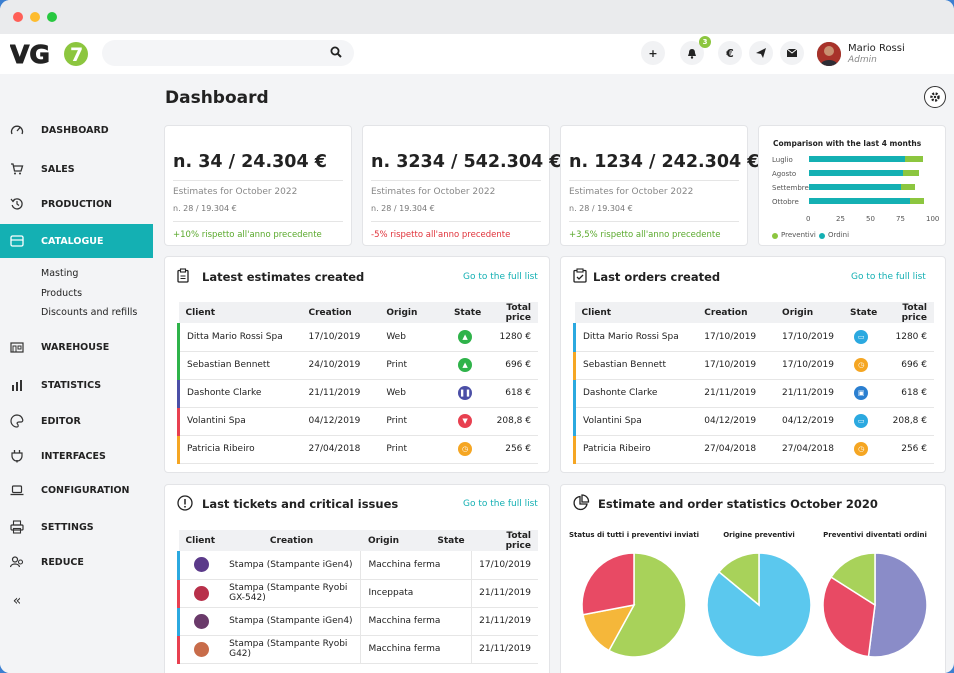 This screenshot has width=954, height=673. Describe the element at coordinates (228, 53) in the screenshot. I see `search-input` at that location.